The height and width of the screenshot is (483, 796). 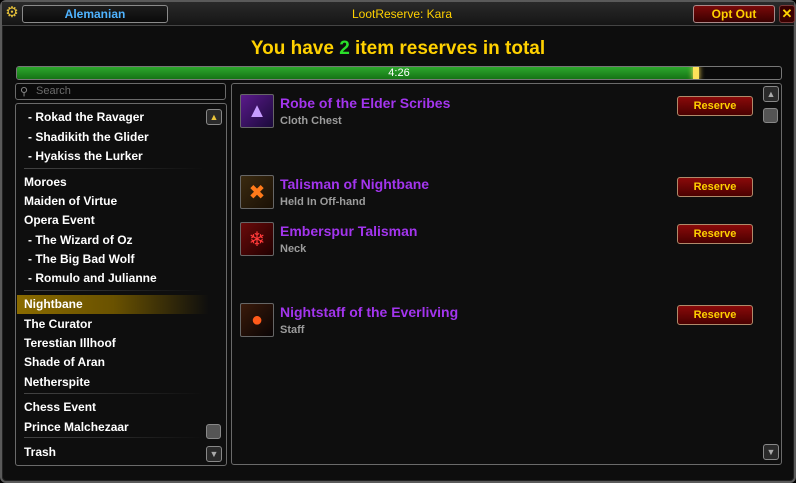 What do you see at coordinates (114, 452) in the screenshot?
I see `boss-list-item: Trash` at bounding box center [114, 452].